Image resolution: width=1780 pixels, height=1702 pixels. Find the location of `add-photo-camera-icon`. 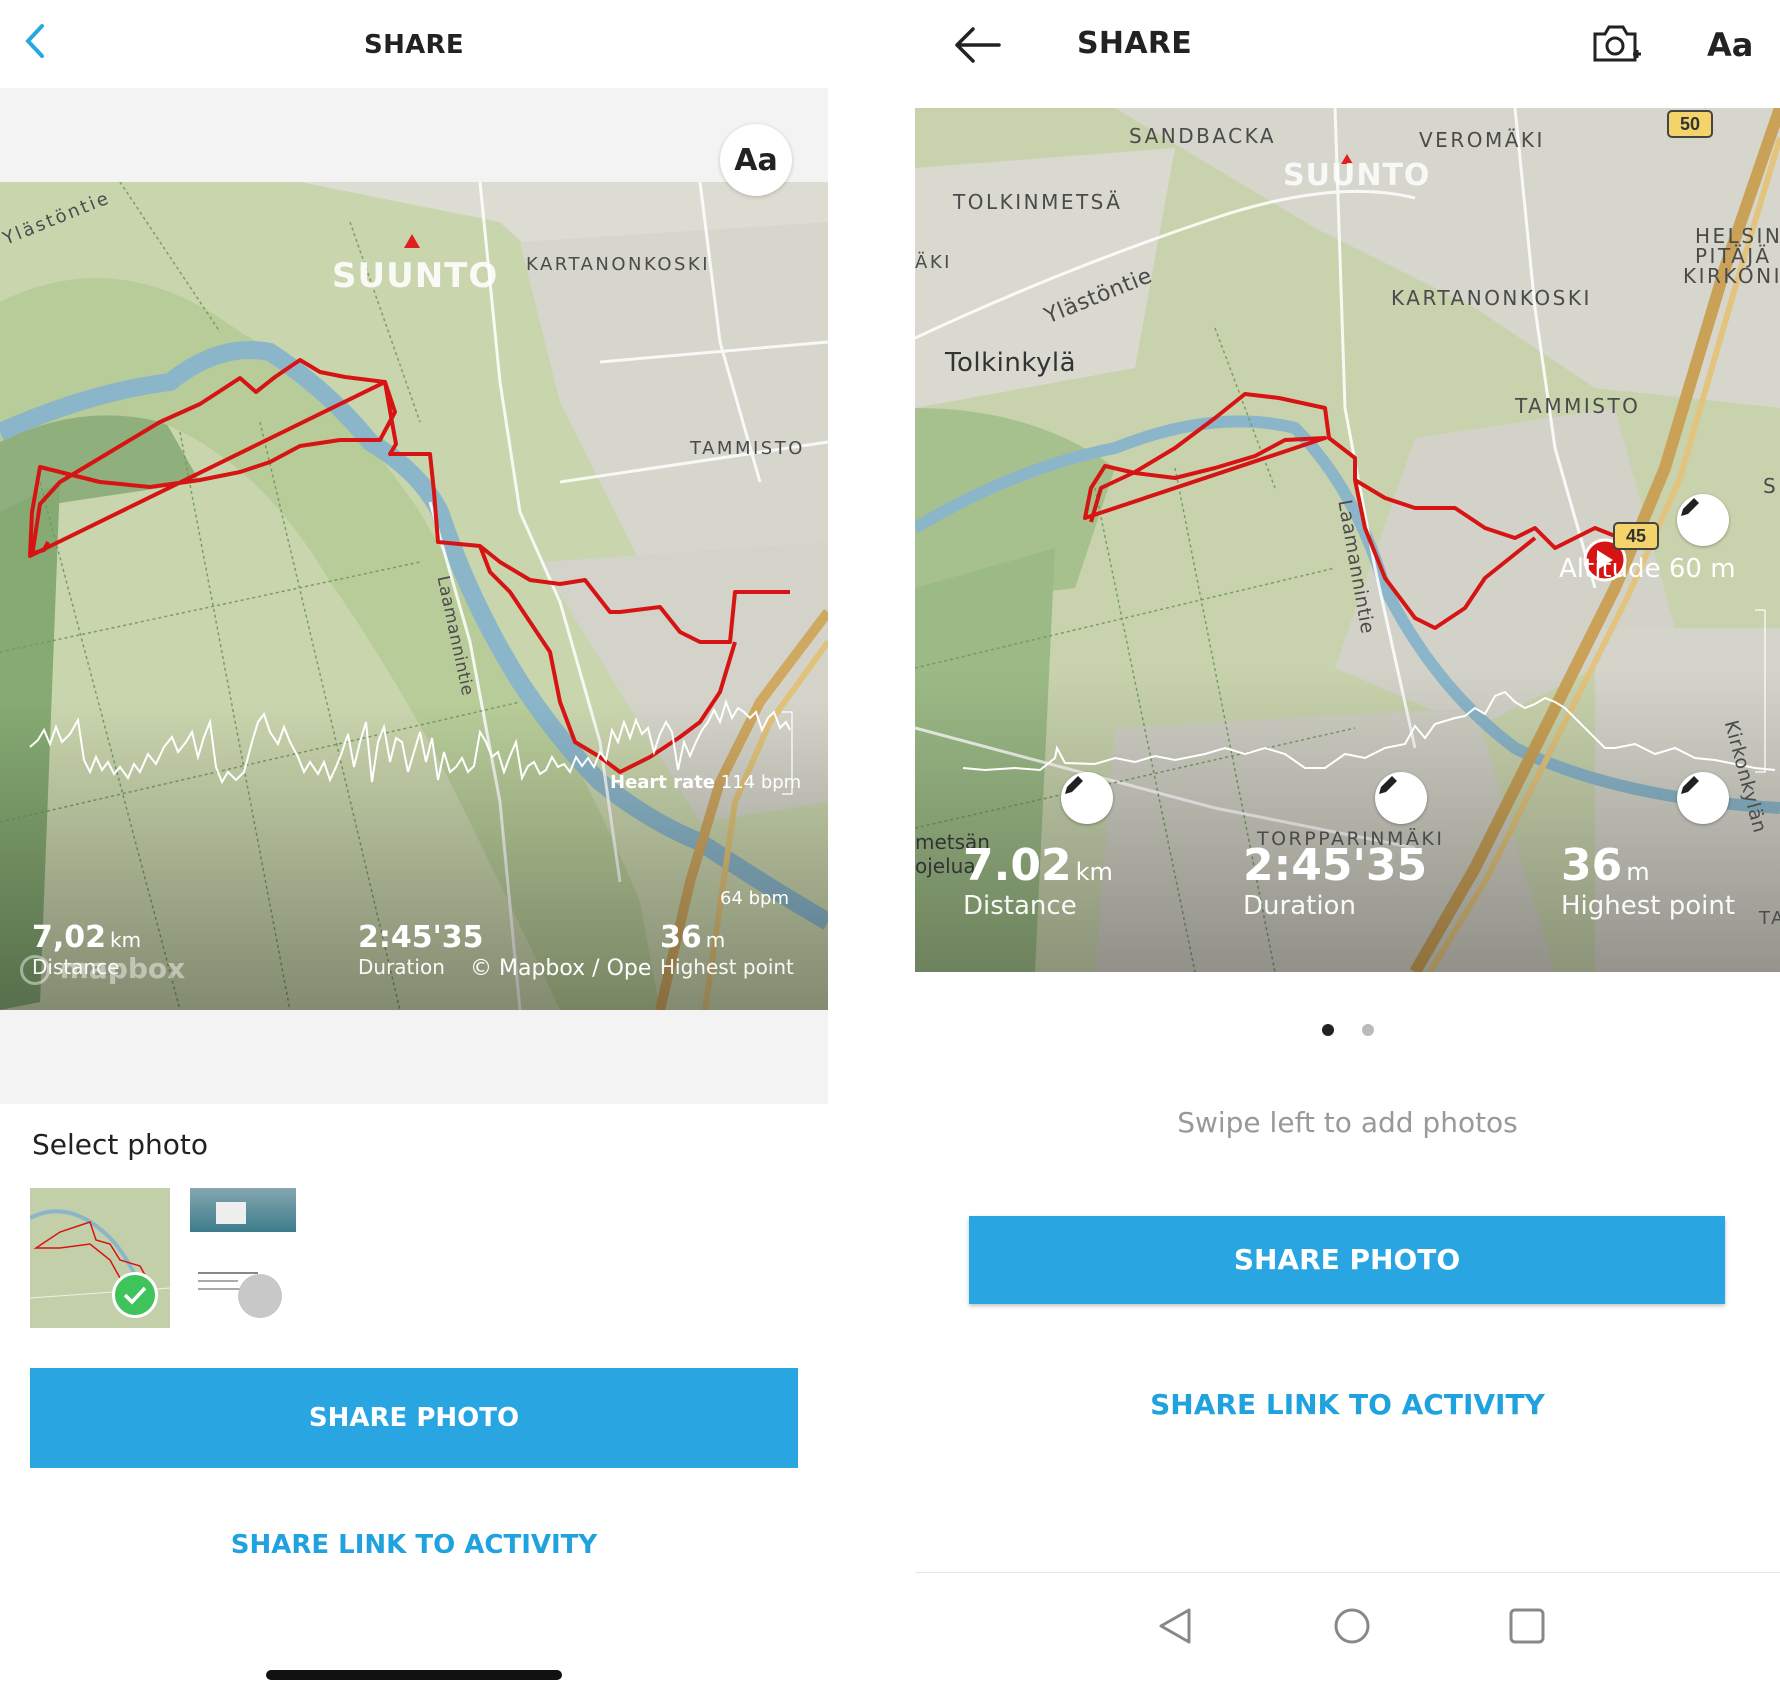

add-photo-camera-icon is located at coordinates (1617, 46).